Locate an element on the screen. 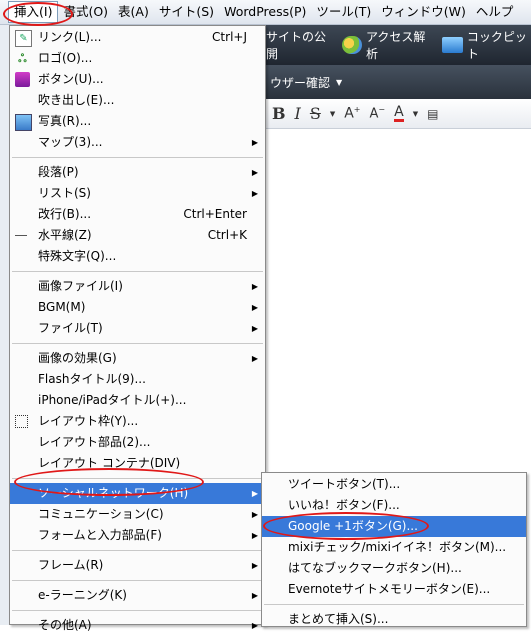 Image resolution: width=531 pixels, height=636 pixels. menu-item-other: その他(A) ▶ is located at coordinates (137, 625).